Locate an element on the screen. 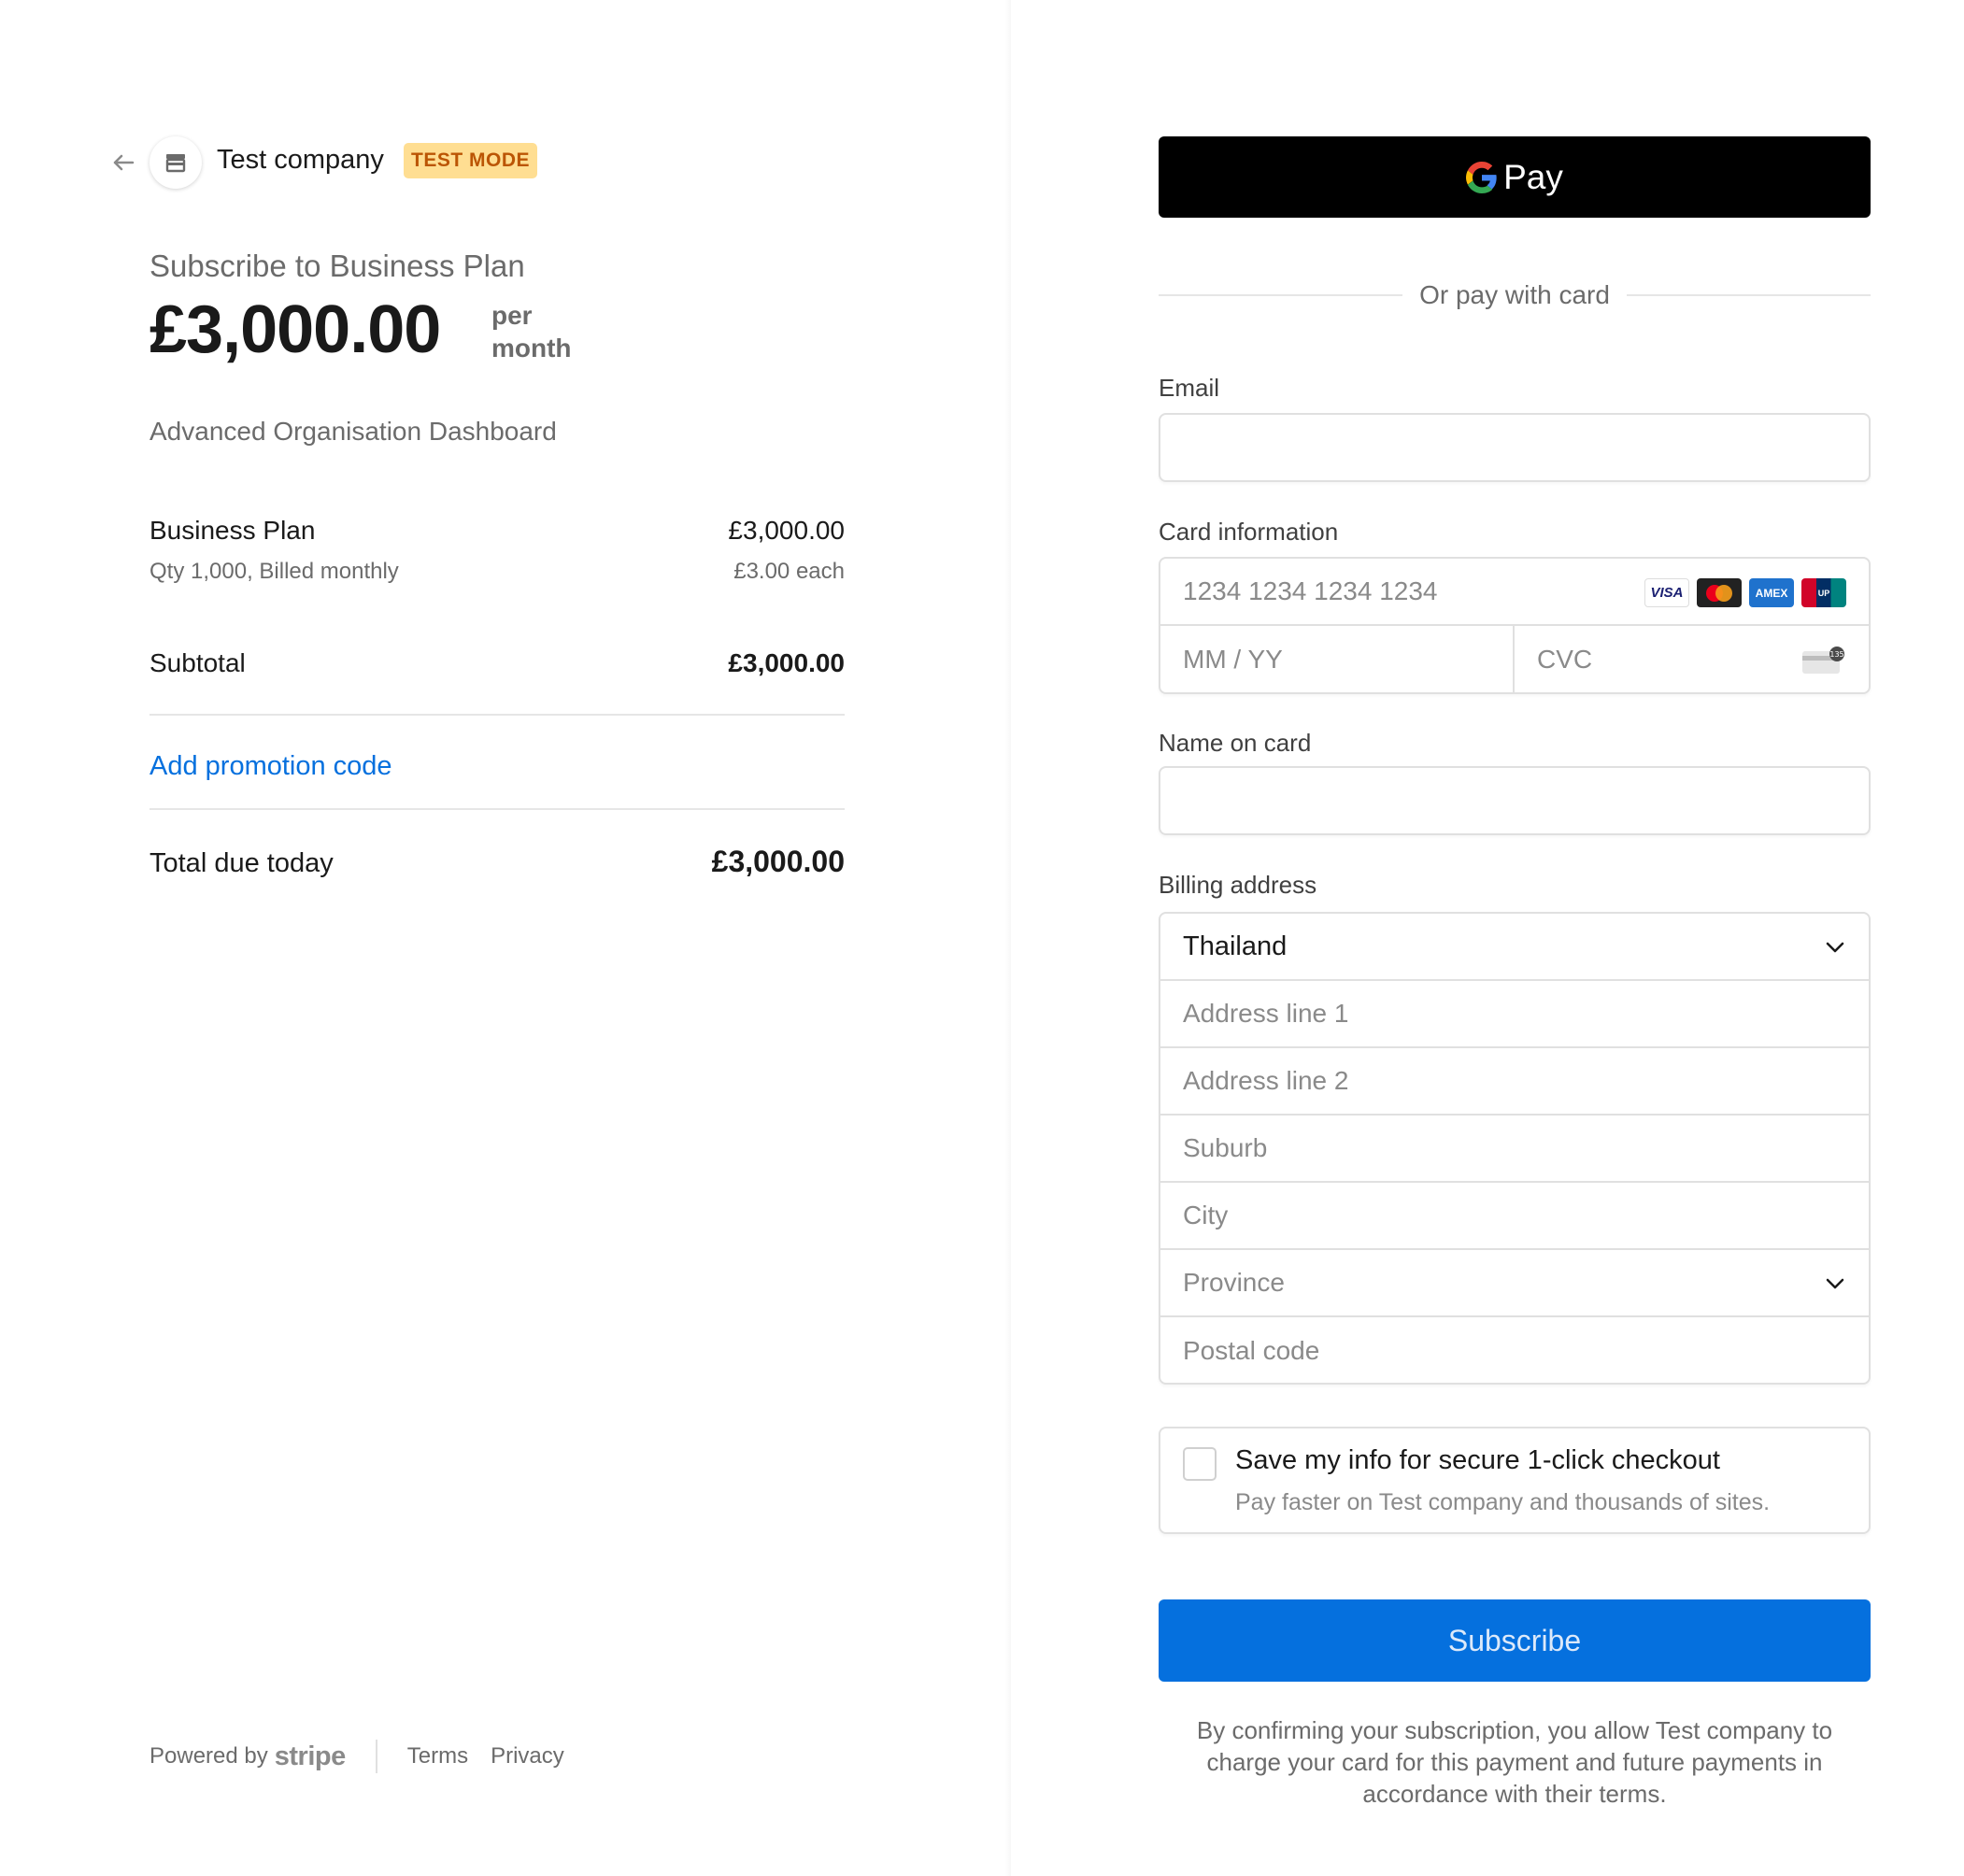 The height and width of the screenshot is (1876, 1964). total-amount: £3,000.00 is located at coordinates (778, 862).